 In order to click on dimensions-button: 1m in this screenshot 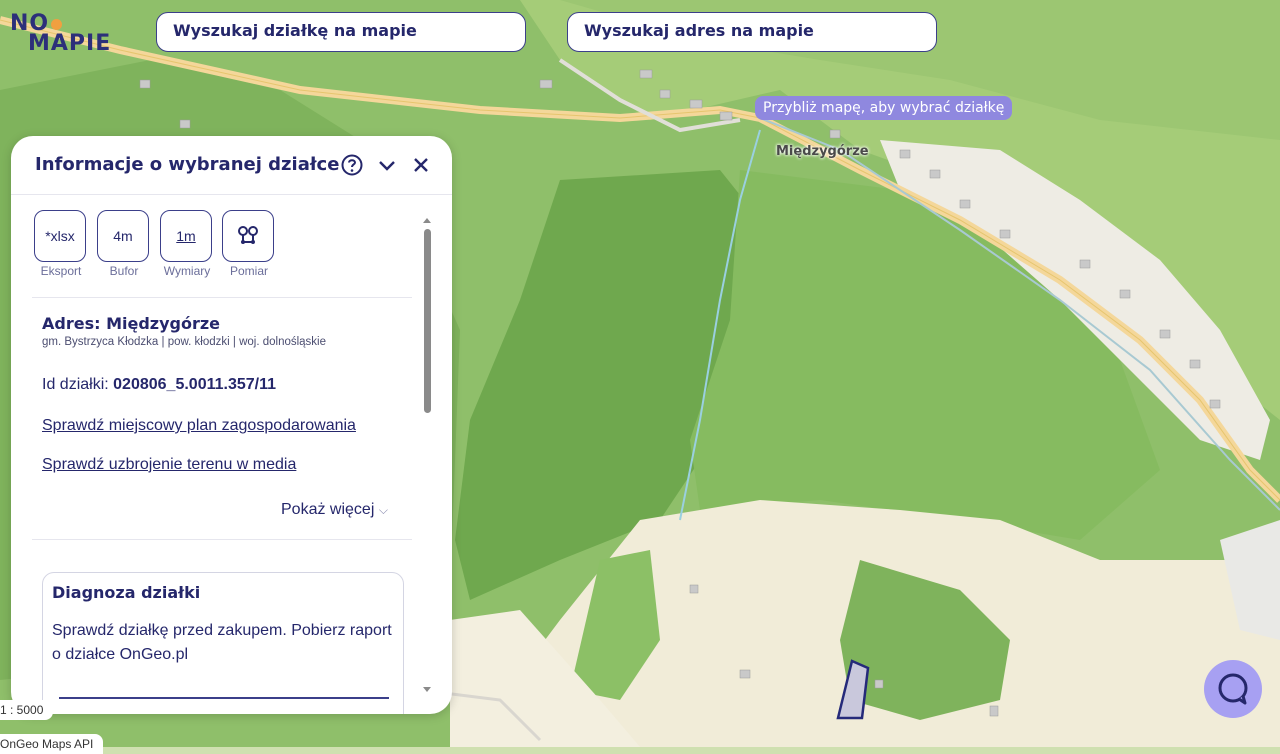, I will do `click(186, 236)`.